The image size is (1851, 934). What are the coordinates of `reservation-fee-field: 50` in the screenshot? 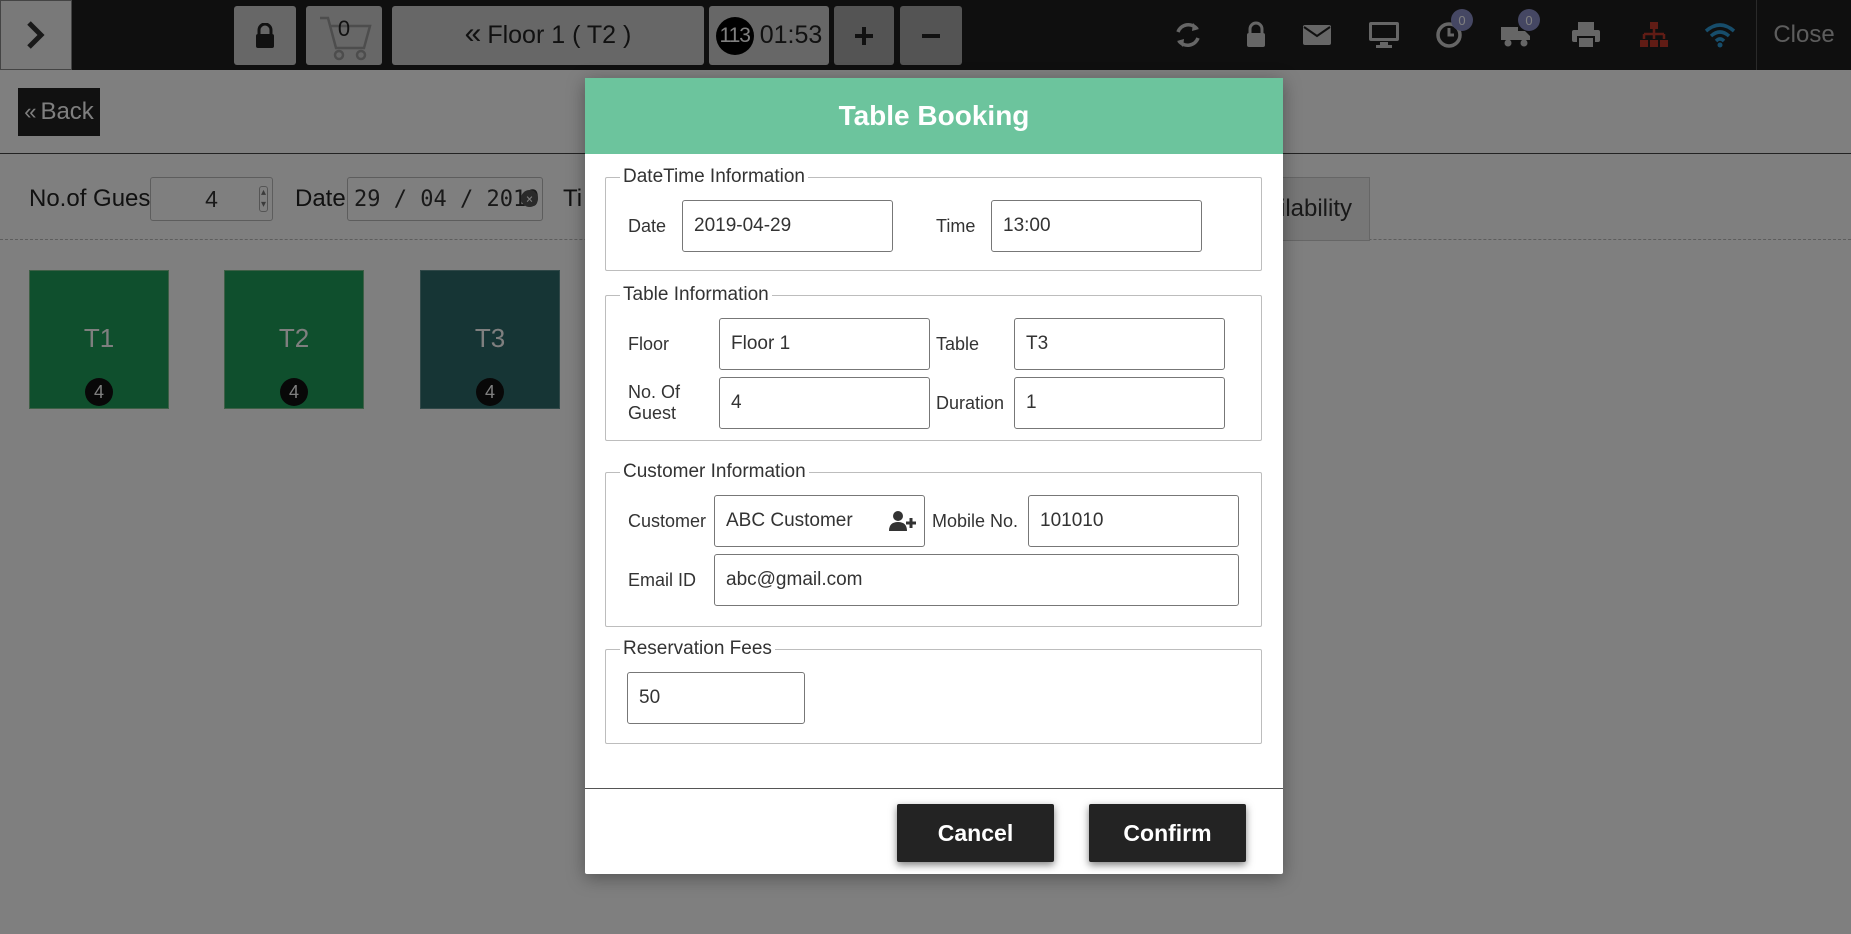 It's located at (716, 698).